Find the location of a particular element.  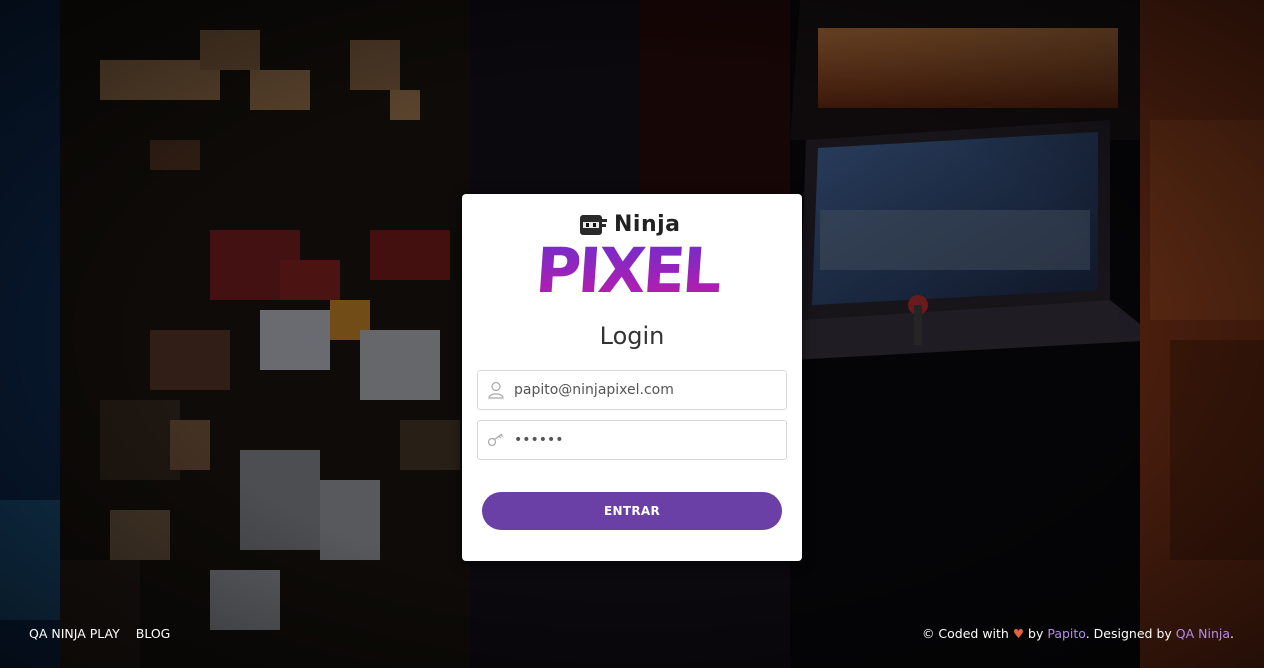

footer-link-blog: BLOG is located at coordinates (153, 633).